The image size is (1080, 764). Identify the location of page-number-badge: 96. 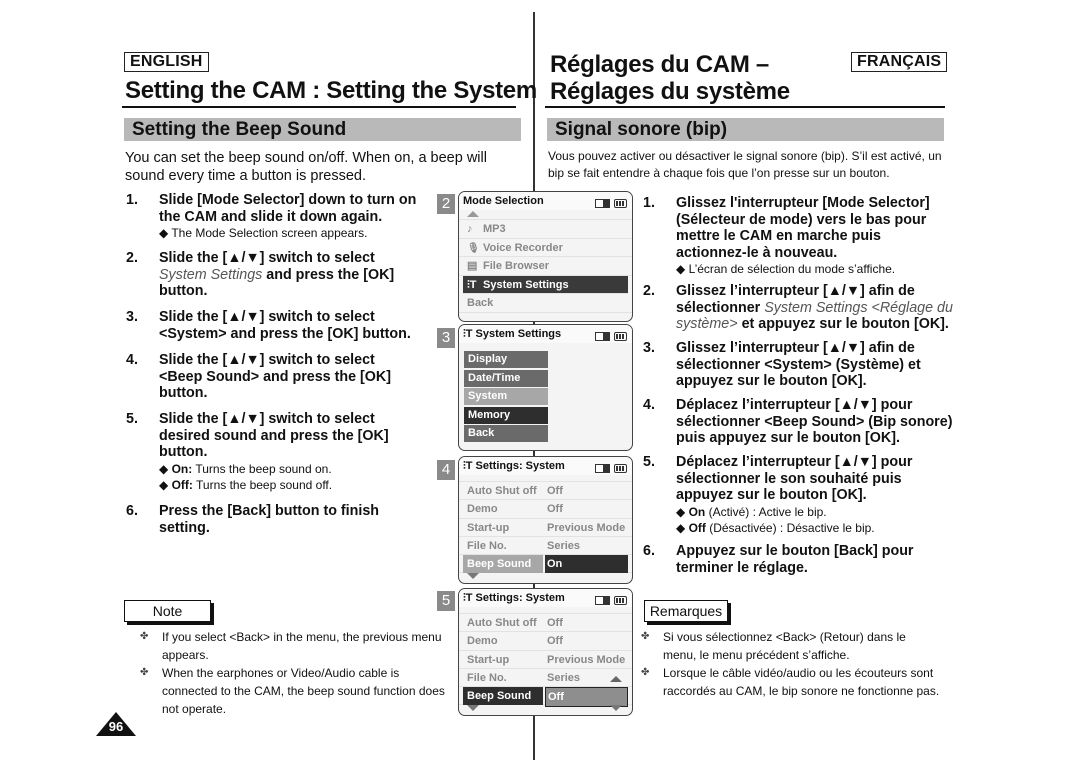
(116, 724).